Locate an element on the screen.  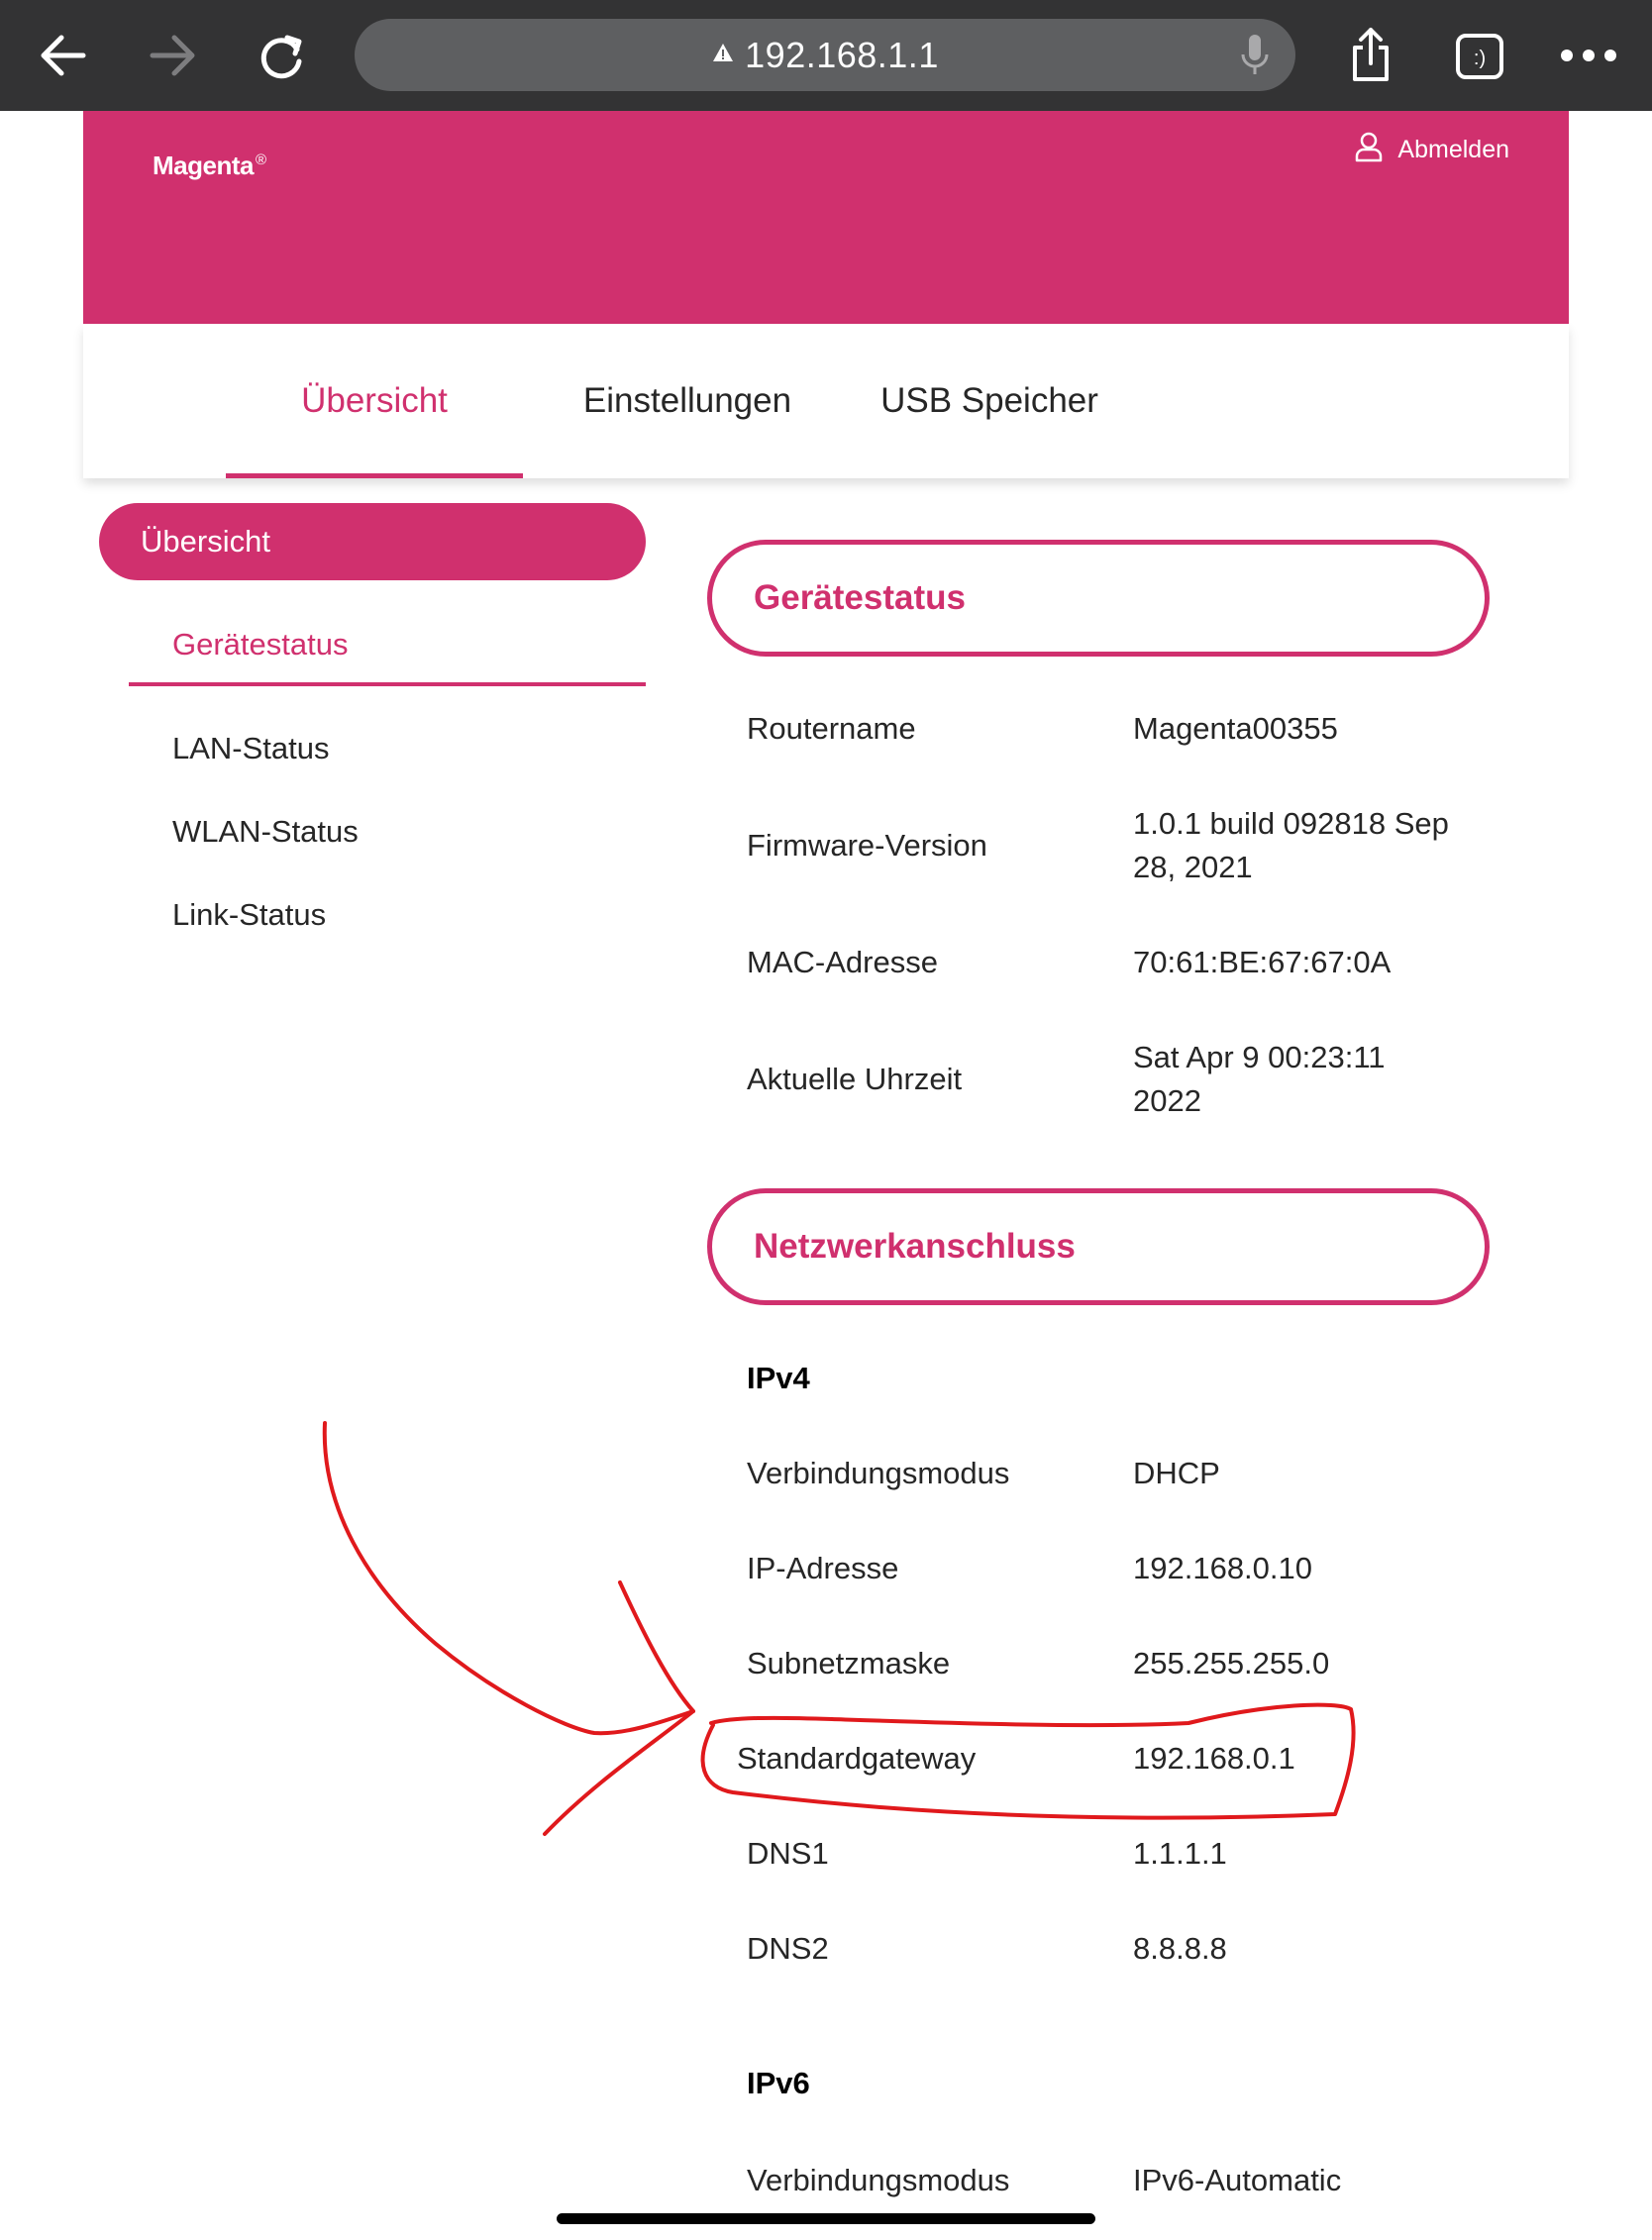
home-indicator is located at coordinates (826, 2218).